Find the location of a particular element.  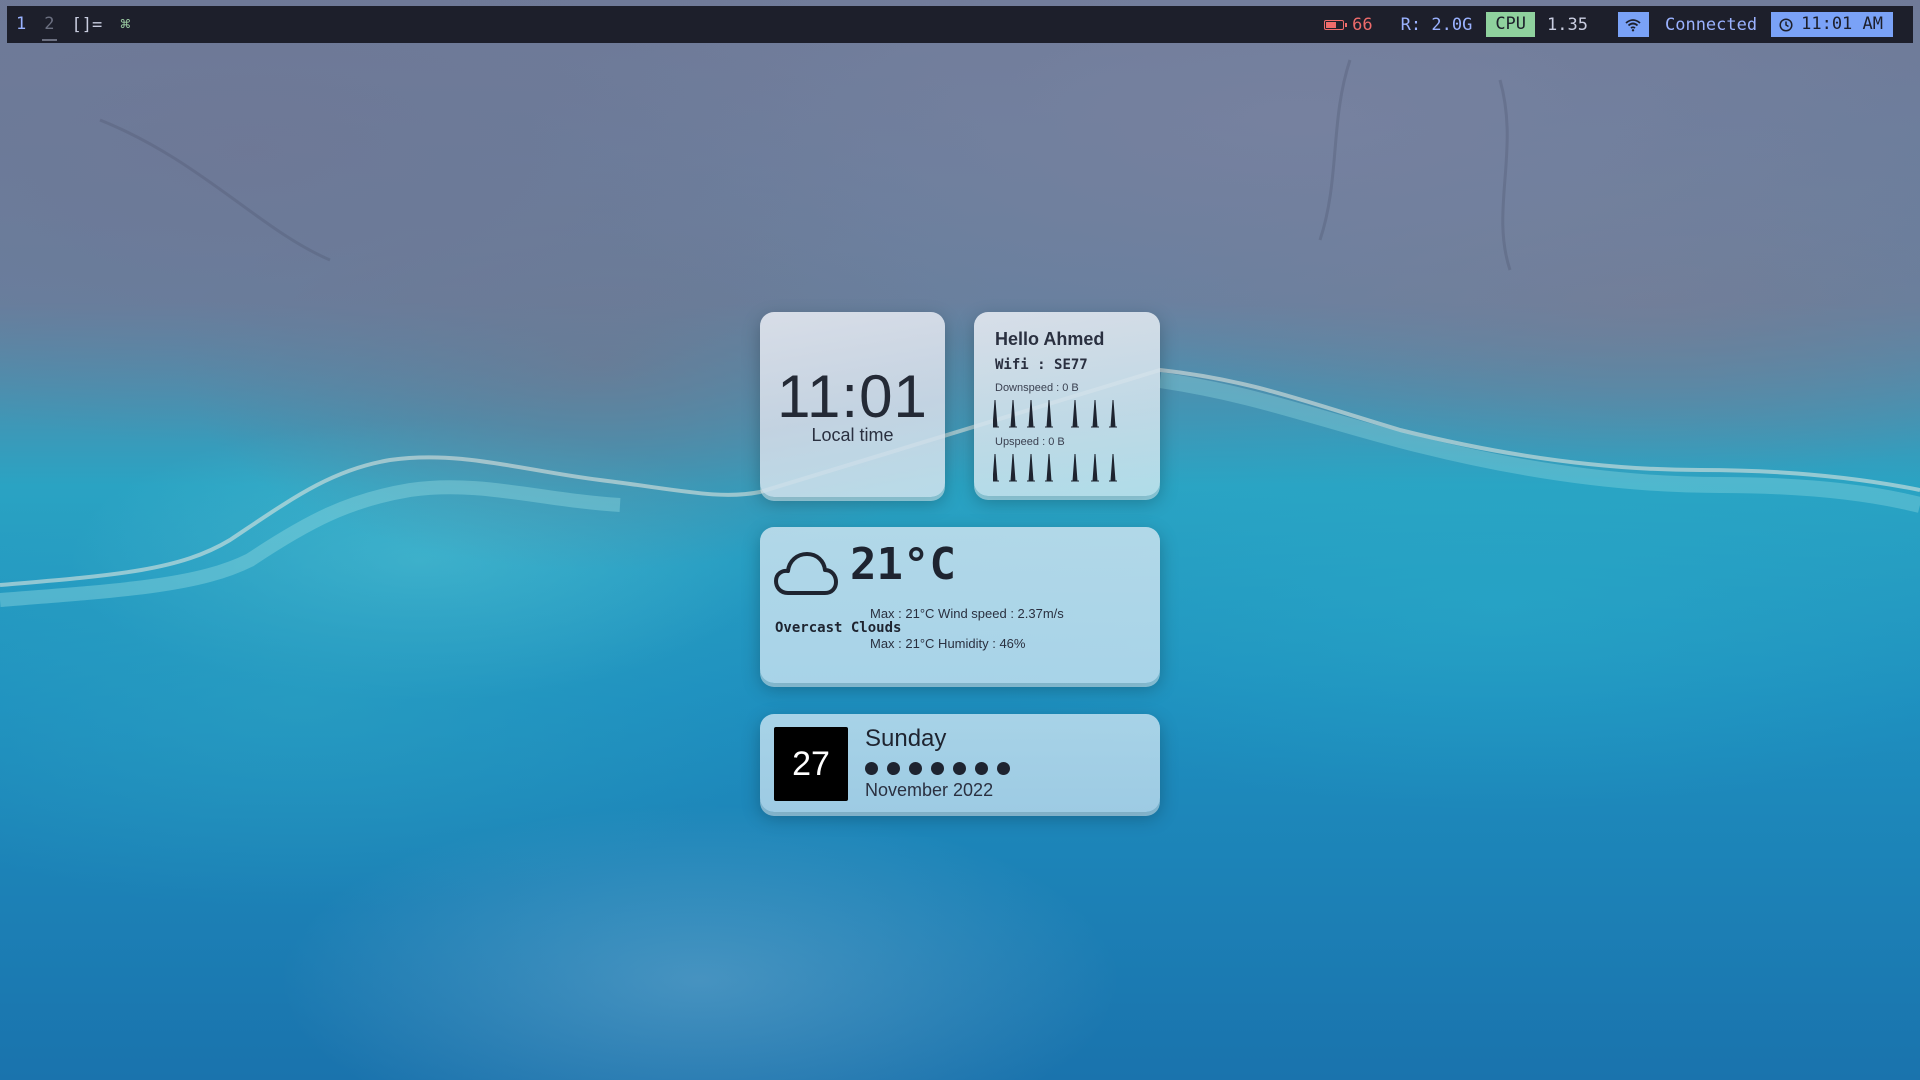

clock-widget: 11:01 Local time is located at coordinates (852, 404).